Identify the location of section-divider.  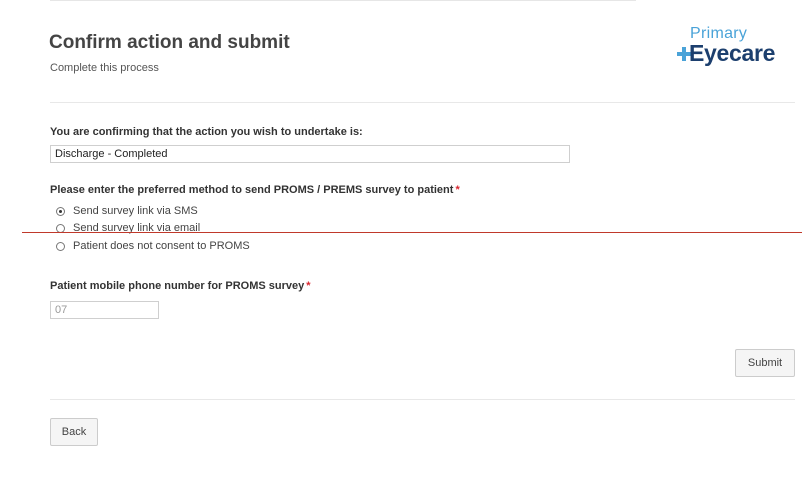
(422, 102).